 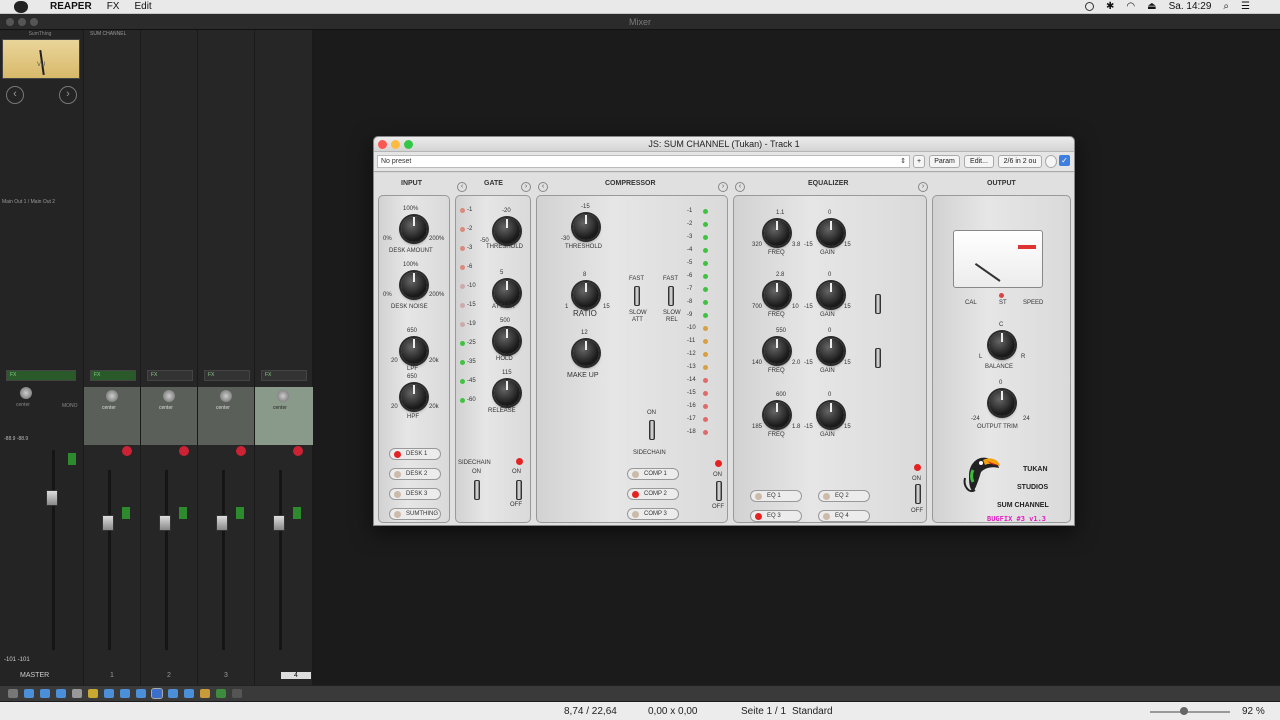 What do you see at coordinates (415, 454) in the screenshot?
I see `desk1-button: DESK 1` at bounding box center [415, 454].